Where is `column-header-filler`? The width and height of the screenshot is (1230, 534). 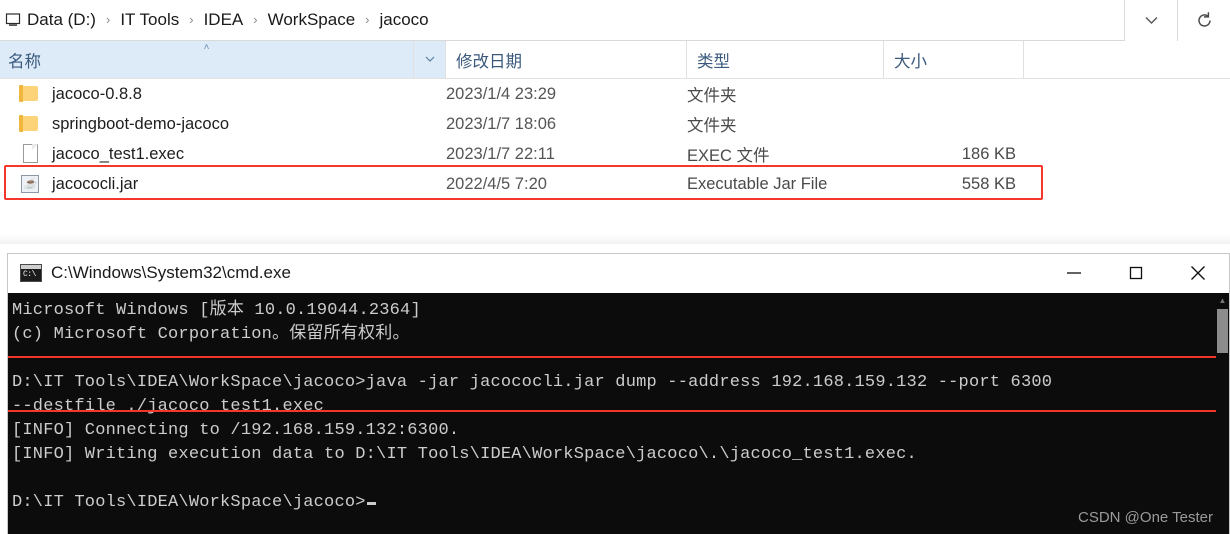 column-header-filler is located at coordinates (1127, 59).